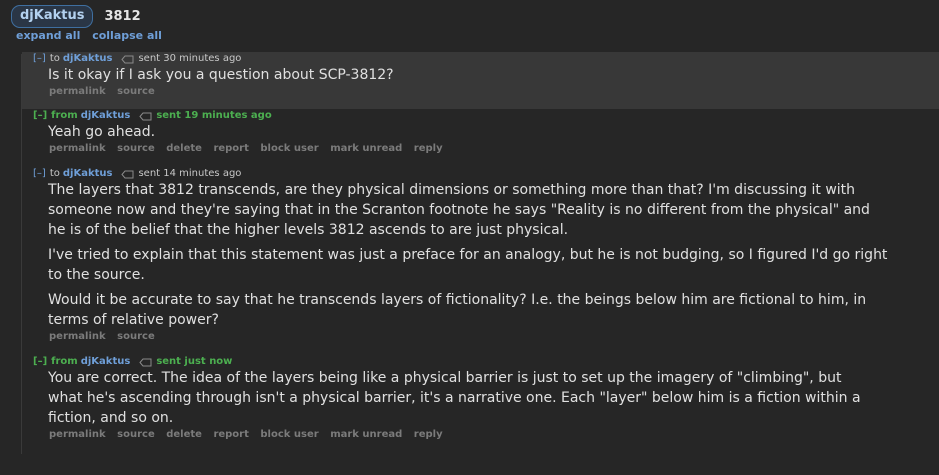 This screenshot has width=939, height=475. Describe the element at coordinates (102, 132) in the screenshot. I see `message-paragraph: Yeah go ahead.` at that location.